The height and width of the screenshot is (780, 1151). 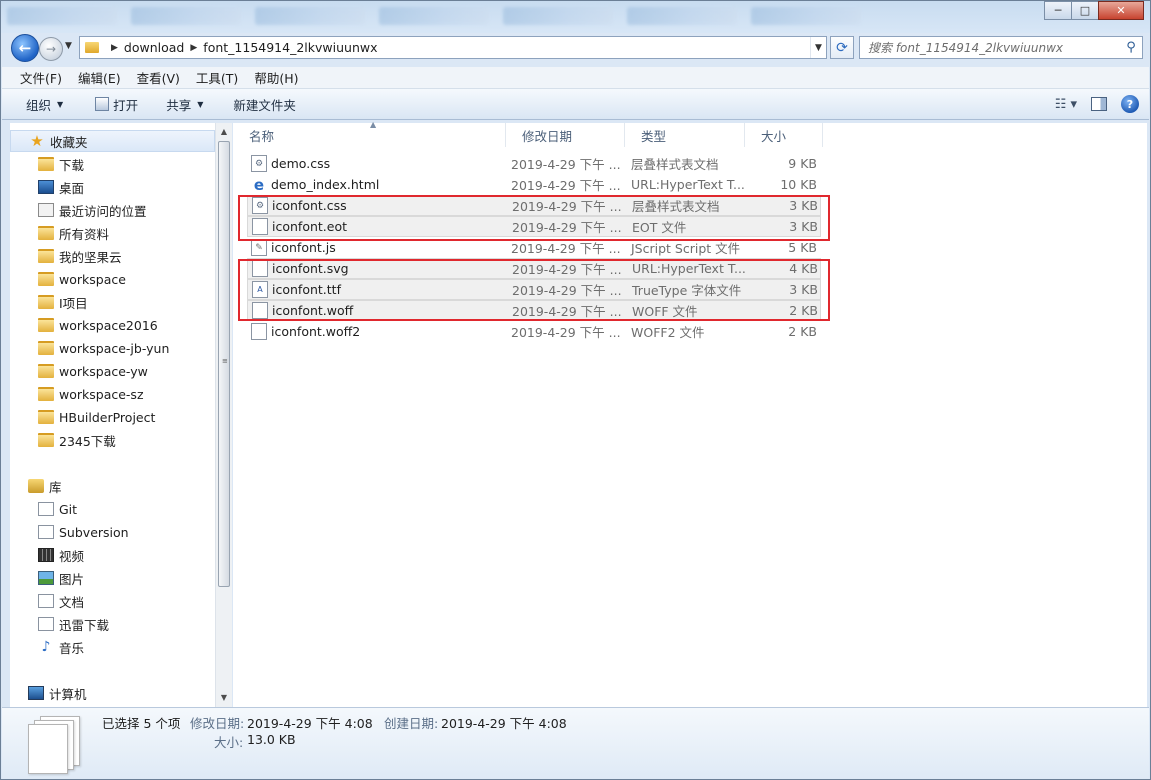 I want to click on menu-view: 查看(V), so click(x=158, y=77).